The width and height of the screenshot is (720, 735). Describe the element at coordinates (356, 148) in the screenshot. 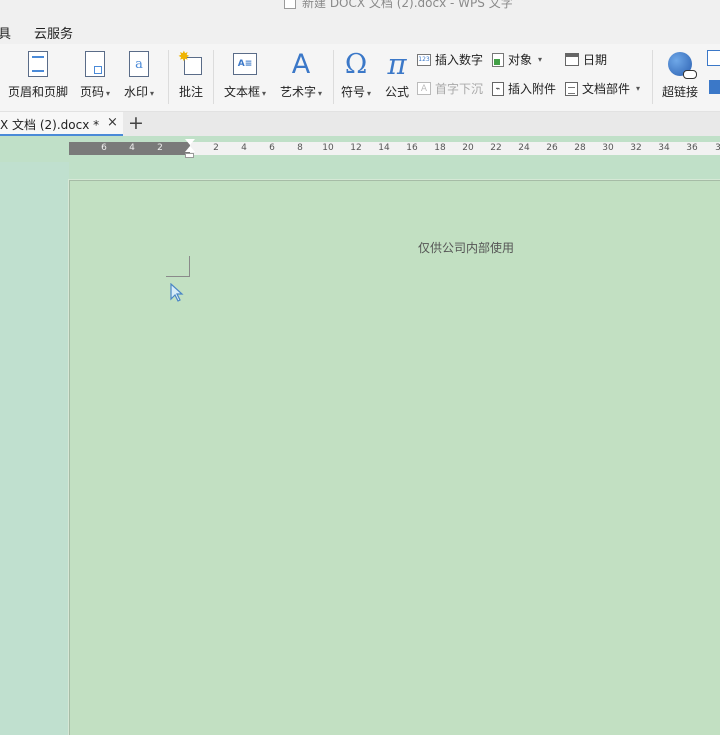

I see `ruler-label: 12` at that location.